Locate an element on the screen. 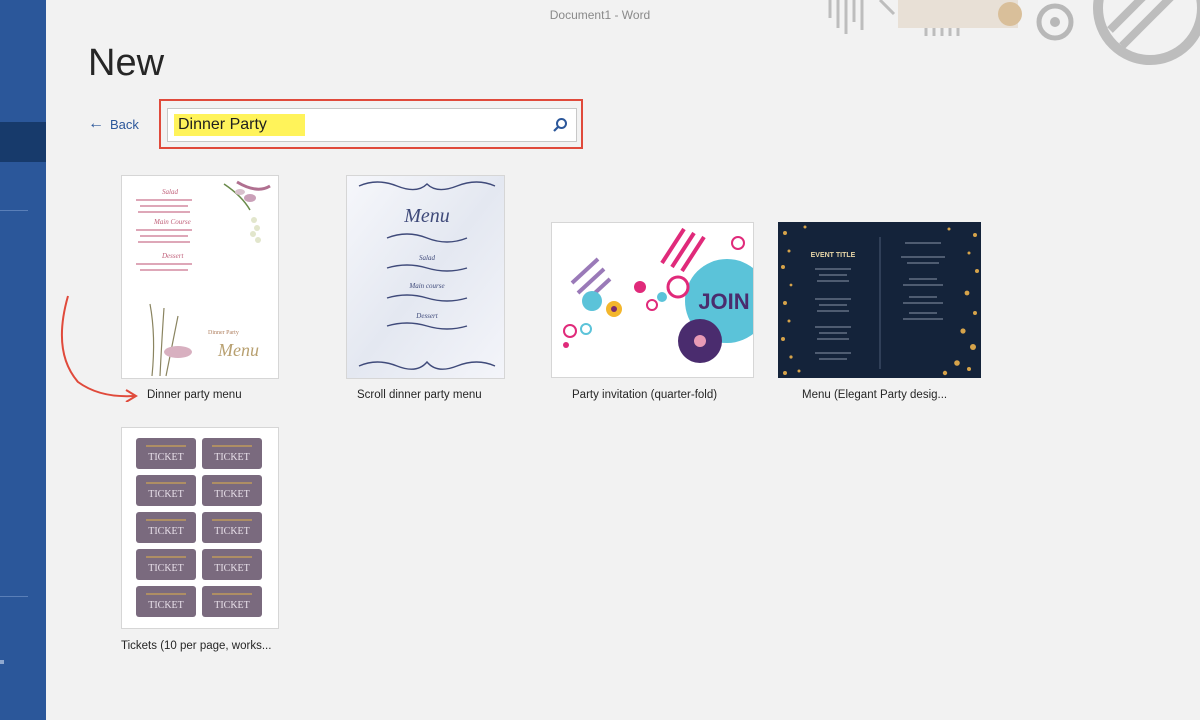  template-label: Dinner party menu is located at coordinates (194, 395).